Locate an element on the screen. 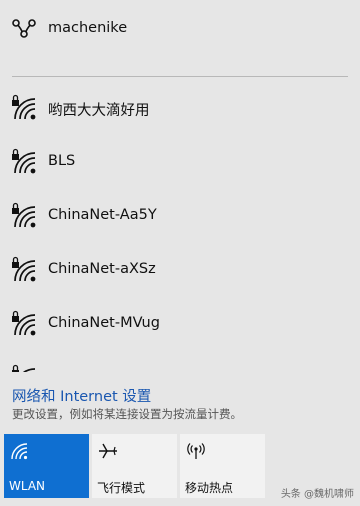  airplane-icon is located at coordinates (108, 451).